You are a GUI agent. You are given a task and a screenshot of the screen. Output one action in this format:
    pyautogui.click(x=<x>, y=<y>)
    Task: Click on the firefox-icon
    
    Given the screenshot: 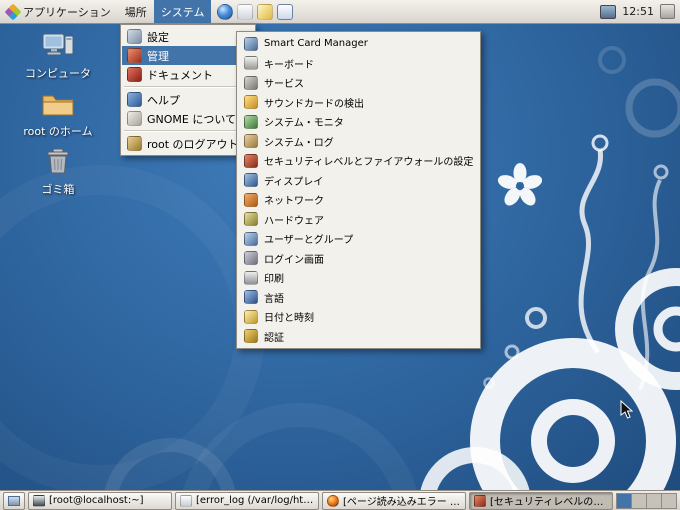 What is the action you would take?
    pyautogui.click(x=333, y=500)
    